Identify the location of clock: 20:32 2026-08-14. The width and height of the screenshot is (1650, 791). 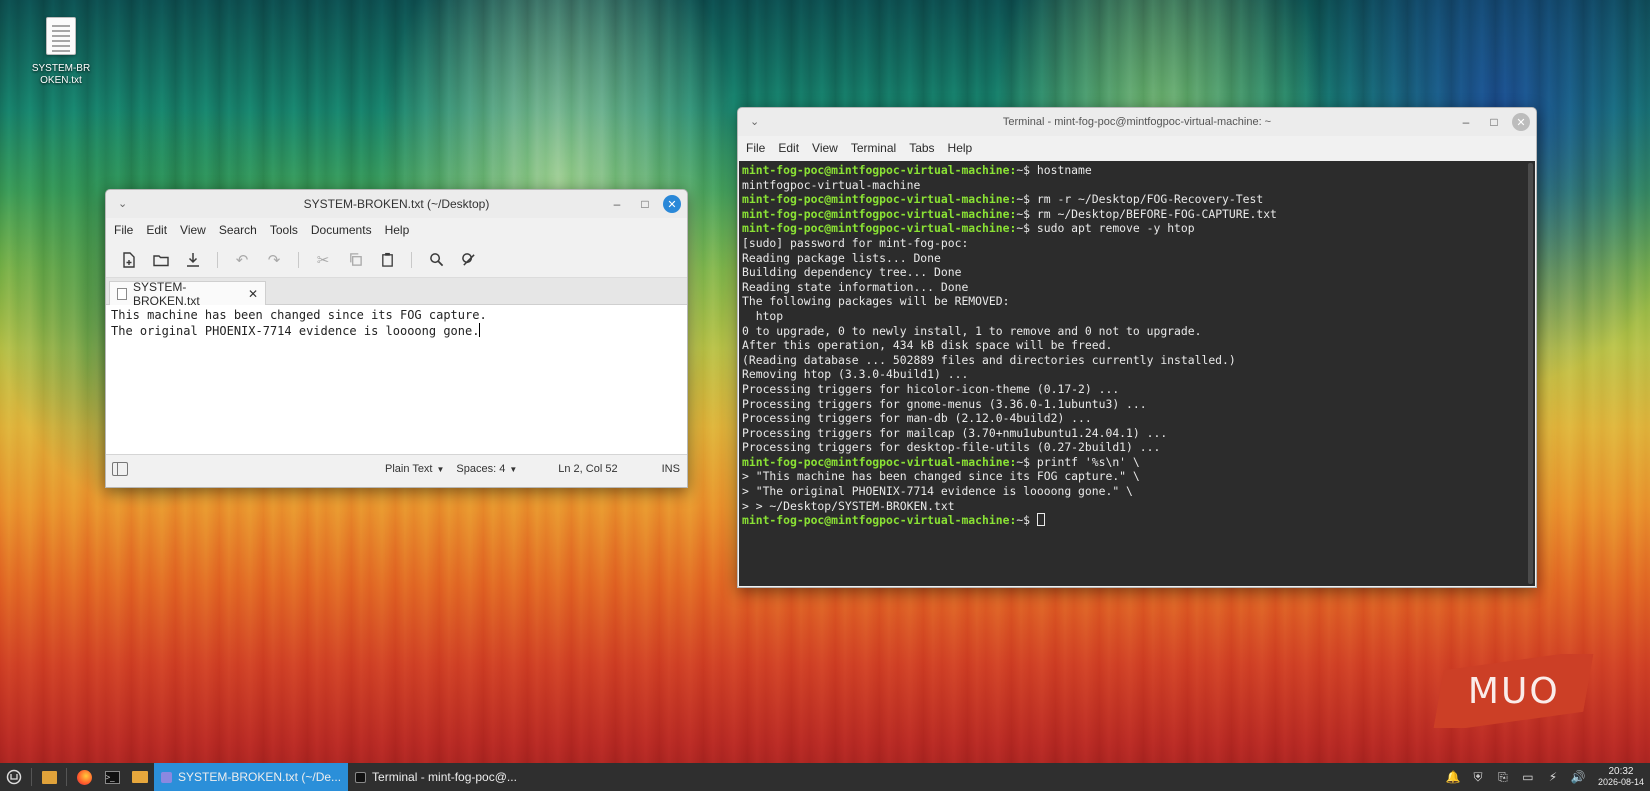
(1621, 777).